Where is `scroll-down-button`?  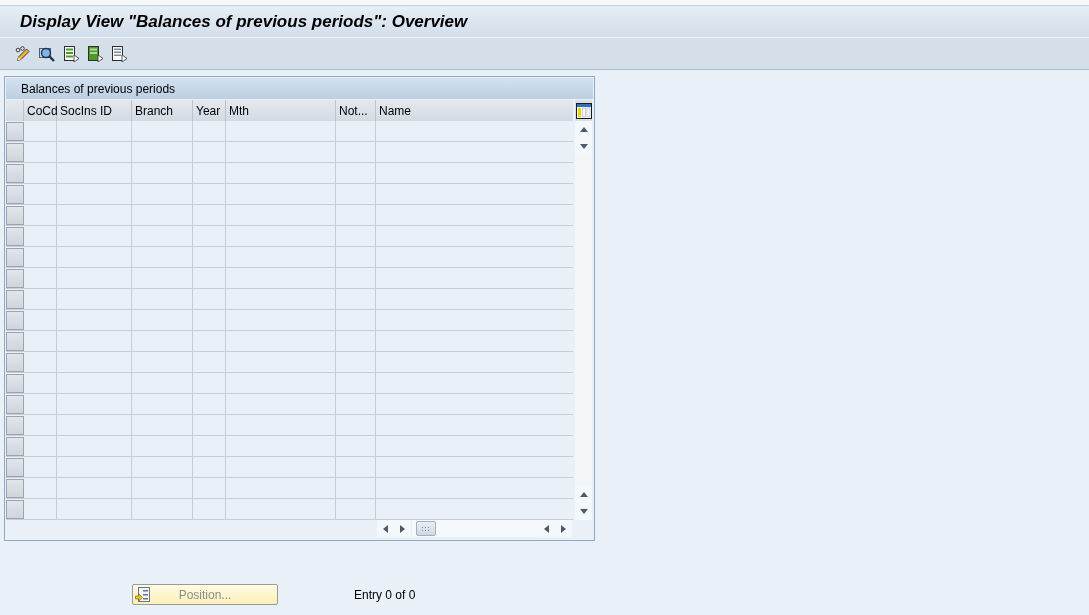 scroll-down-button is located at coordinates (583, 511).